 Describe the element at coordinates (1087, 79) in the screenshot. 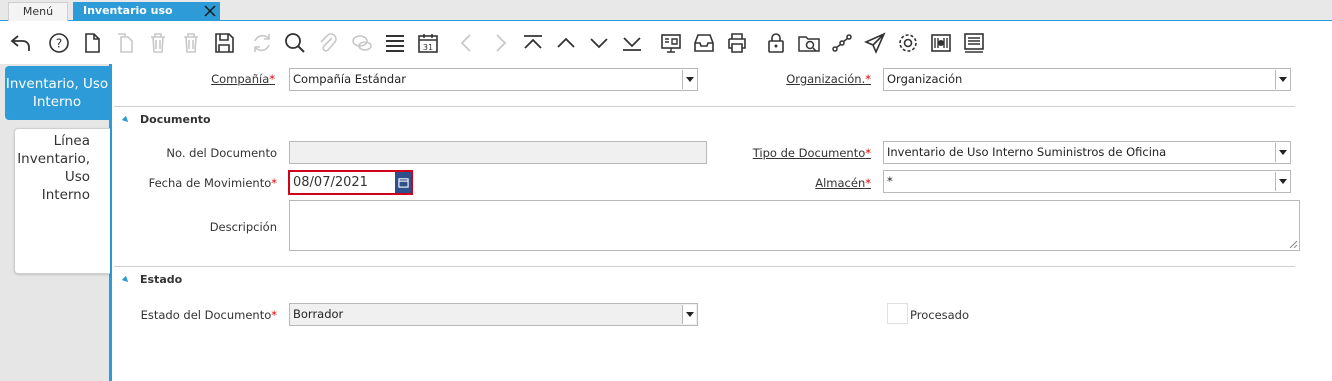

I see `org-select: Organización` at that location.